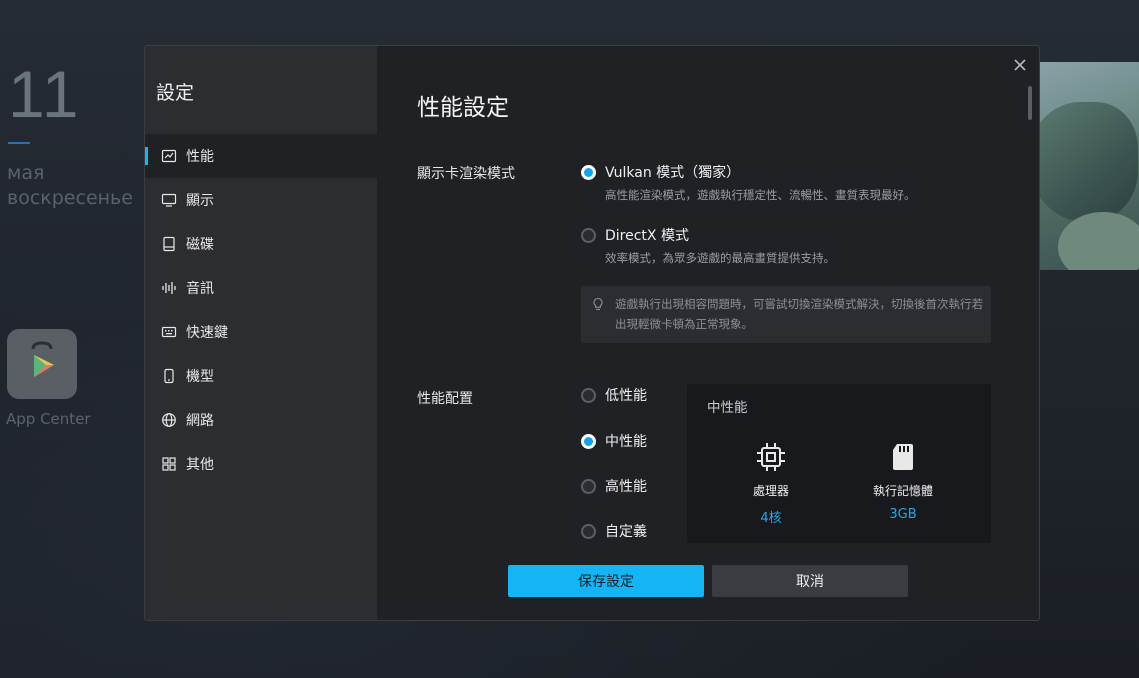 The image size is (1139, 678). I want to click on page-title: 性能設定, so click(463, 108).